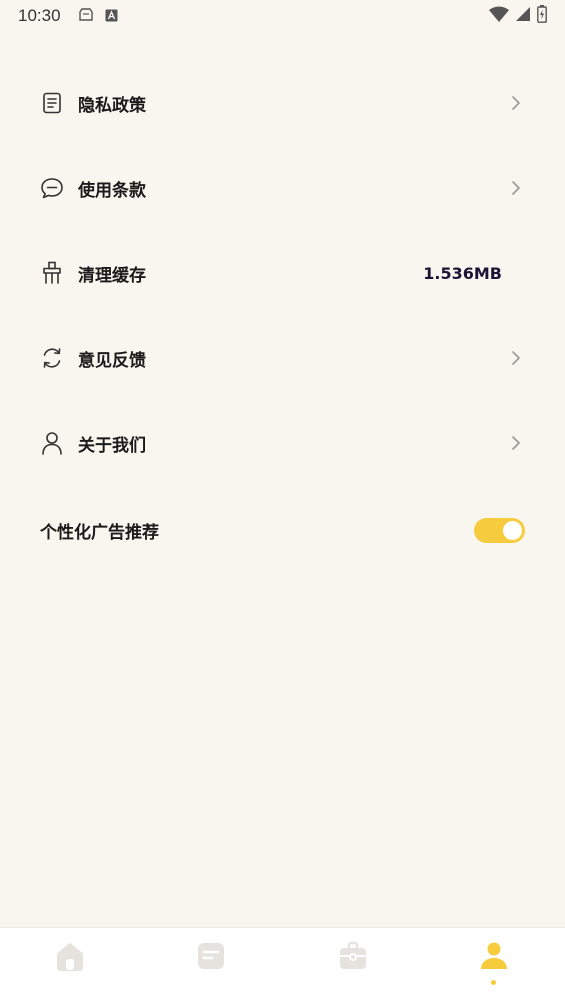 This screenshot has height=1004, width=565. Describe the element at coordinates (282, 530) in the screenshot. I see `personalized-ads-row: 个性化广告推荐` at that location.